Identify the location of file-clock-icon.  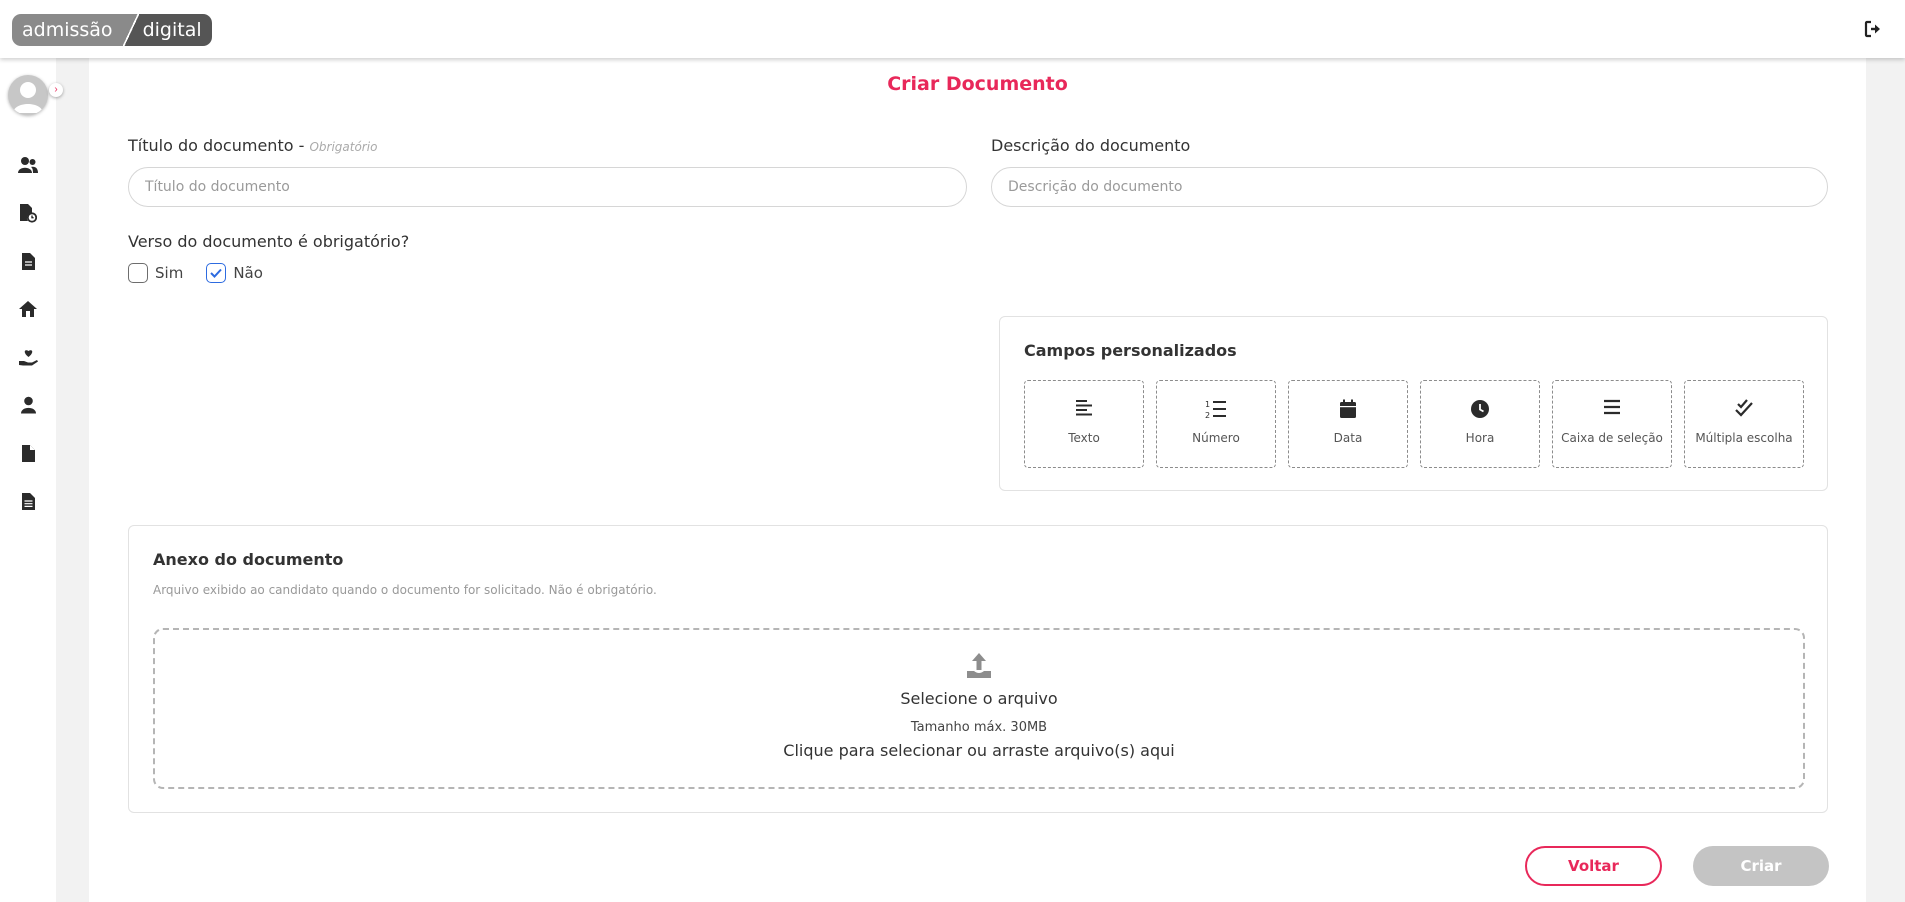
(28, 213).